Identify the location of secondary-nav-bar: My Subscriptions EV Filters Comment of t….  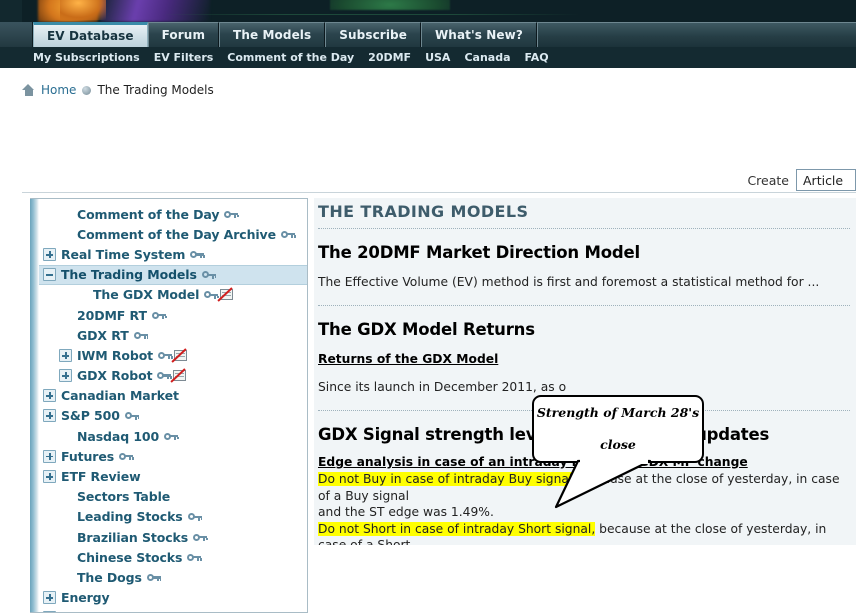
(428, 57).